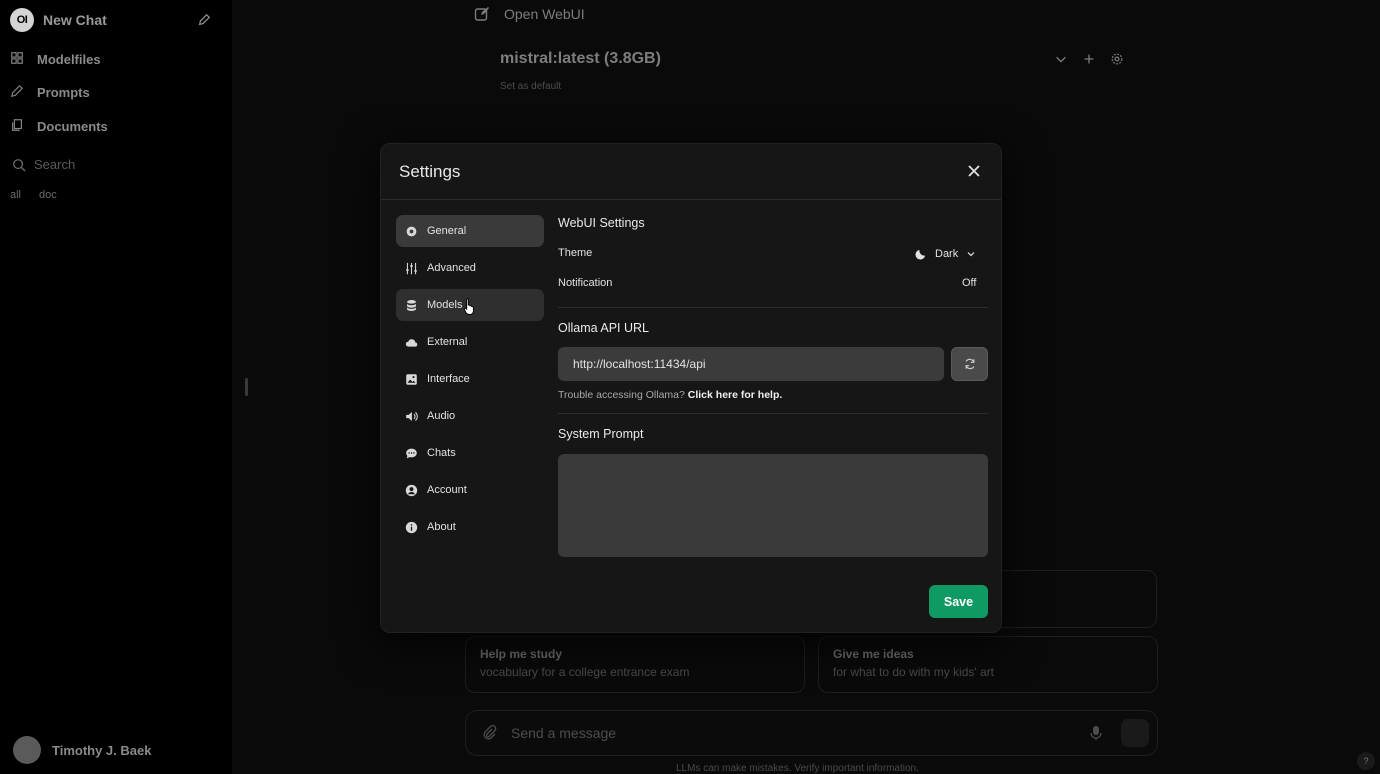  Describe the element at coordinates (55, 164) in the screenshot. I see `search-placeholder: Search` at that location.